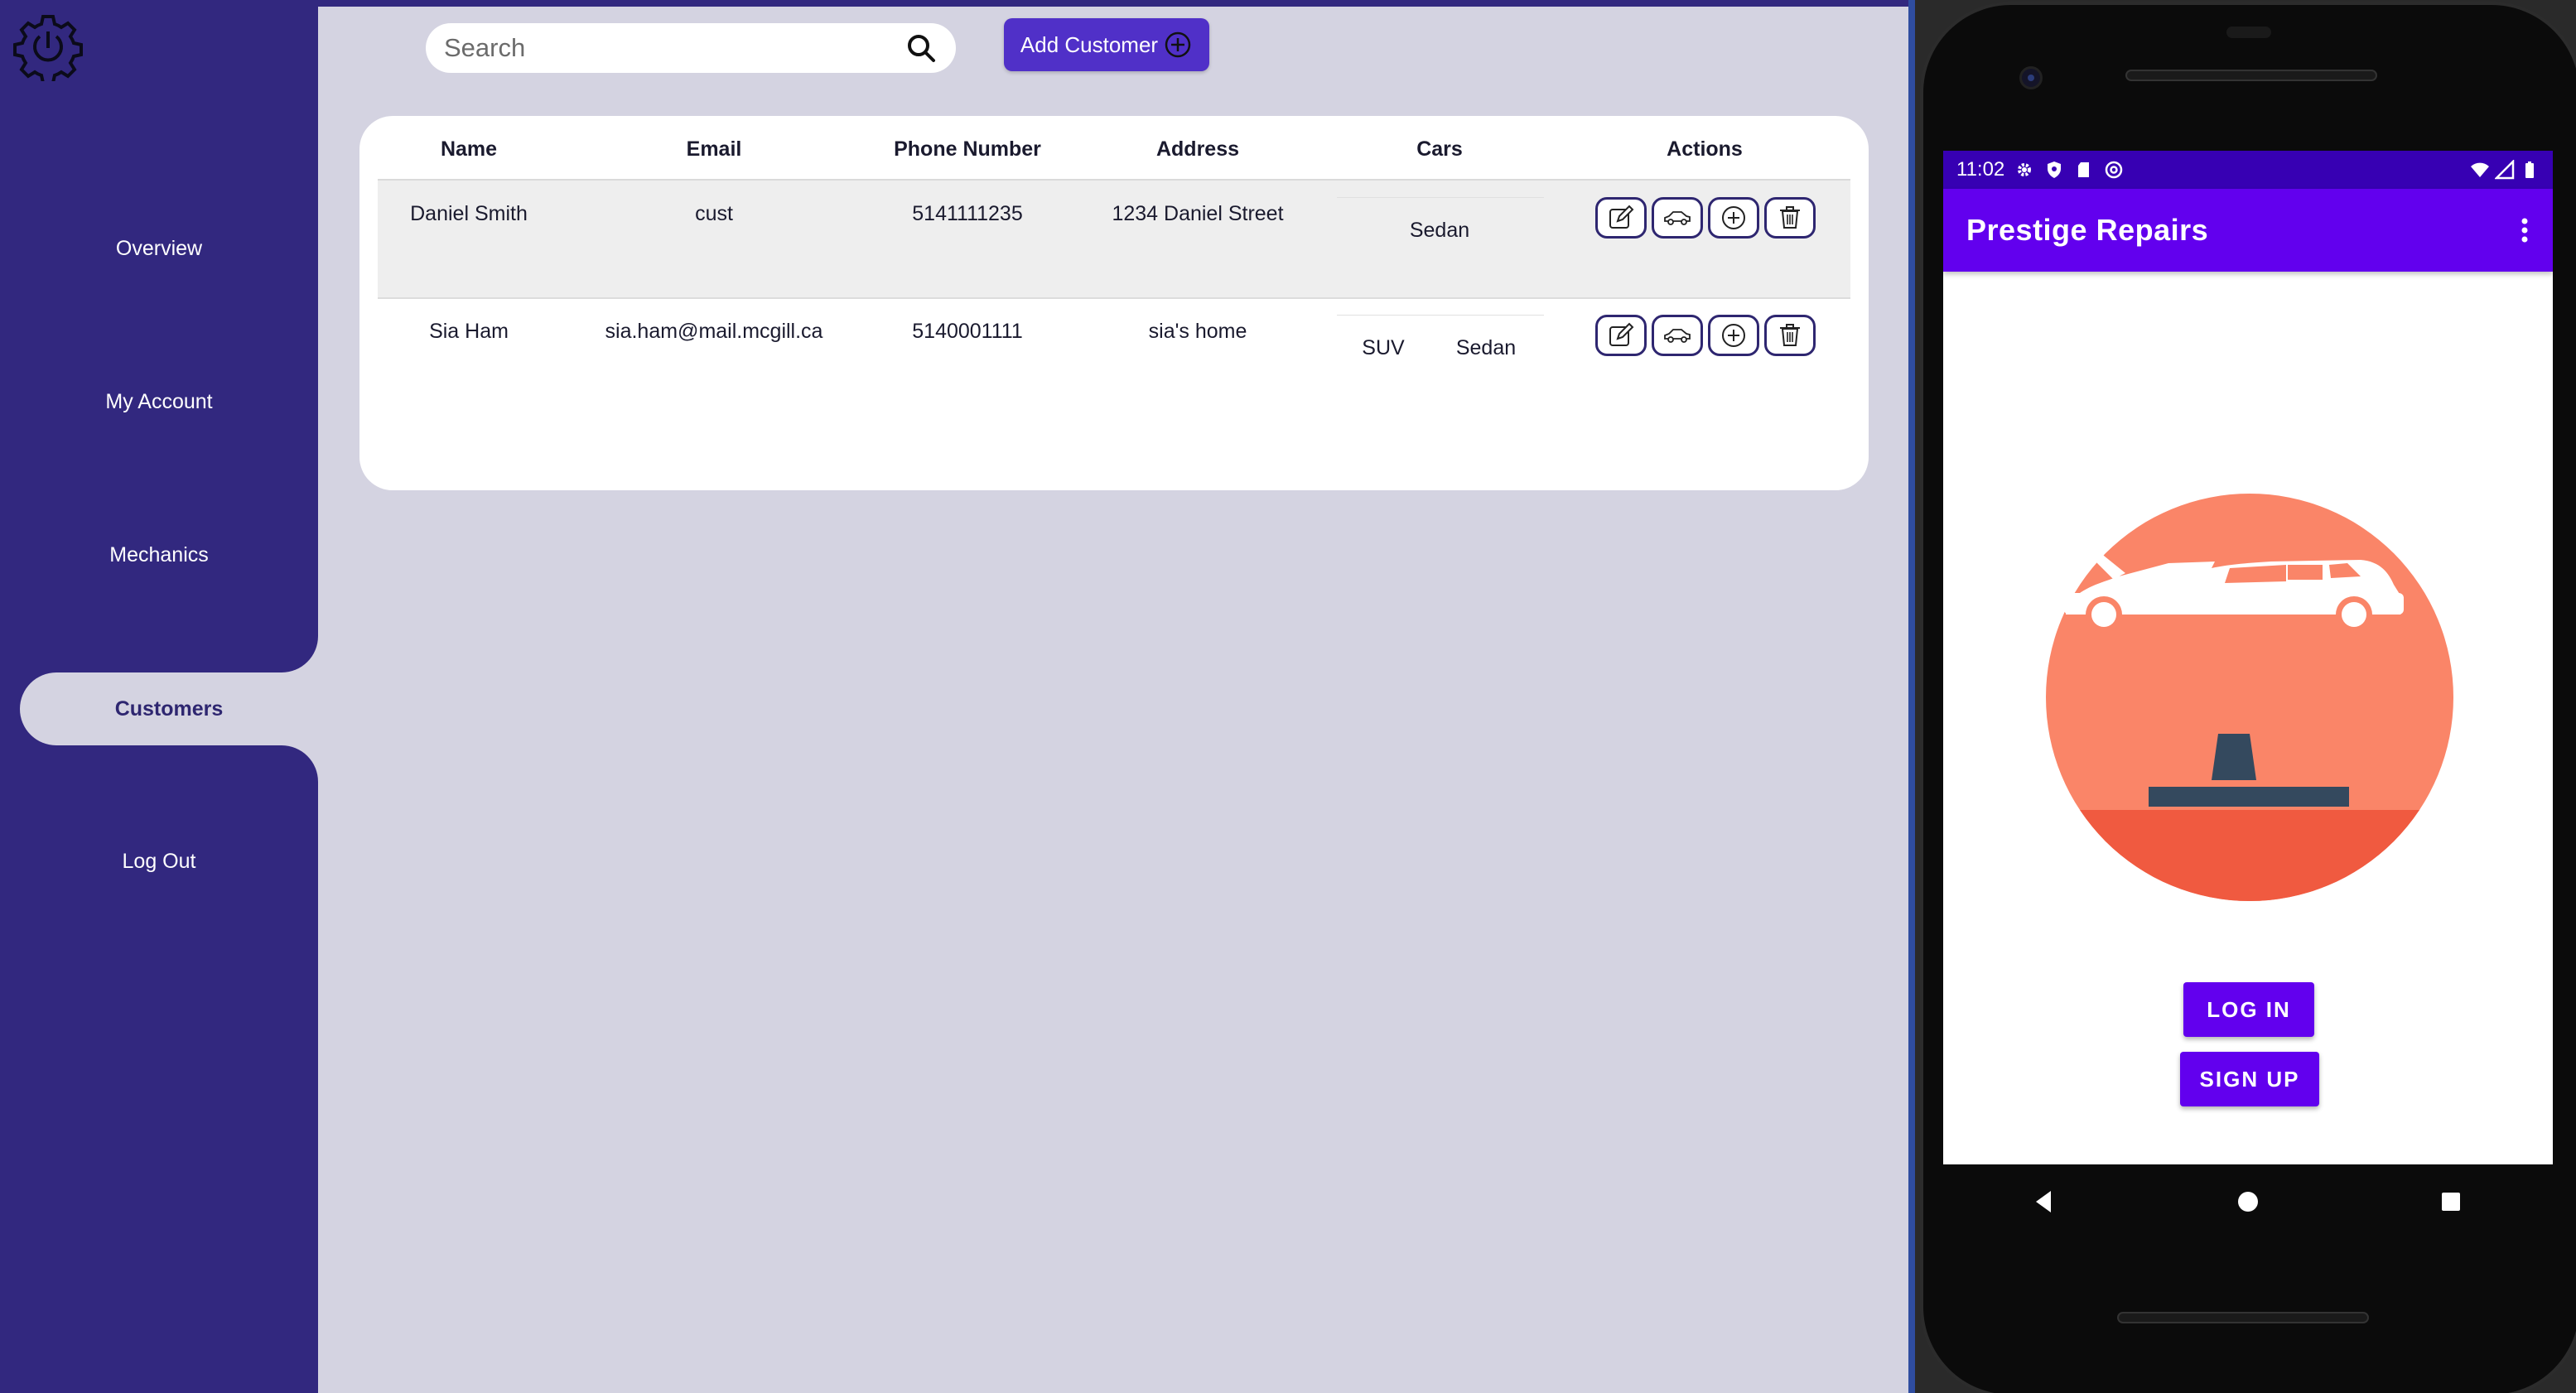 This screenshot has width=2576, height=1393. What do you see at coordinates (2045, 1202) in the screenshot?
I see `back-icon` at bounding box center [2045, 1202].